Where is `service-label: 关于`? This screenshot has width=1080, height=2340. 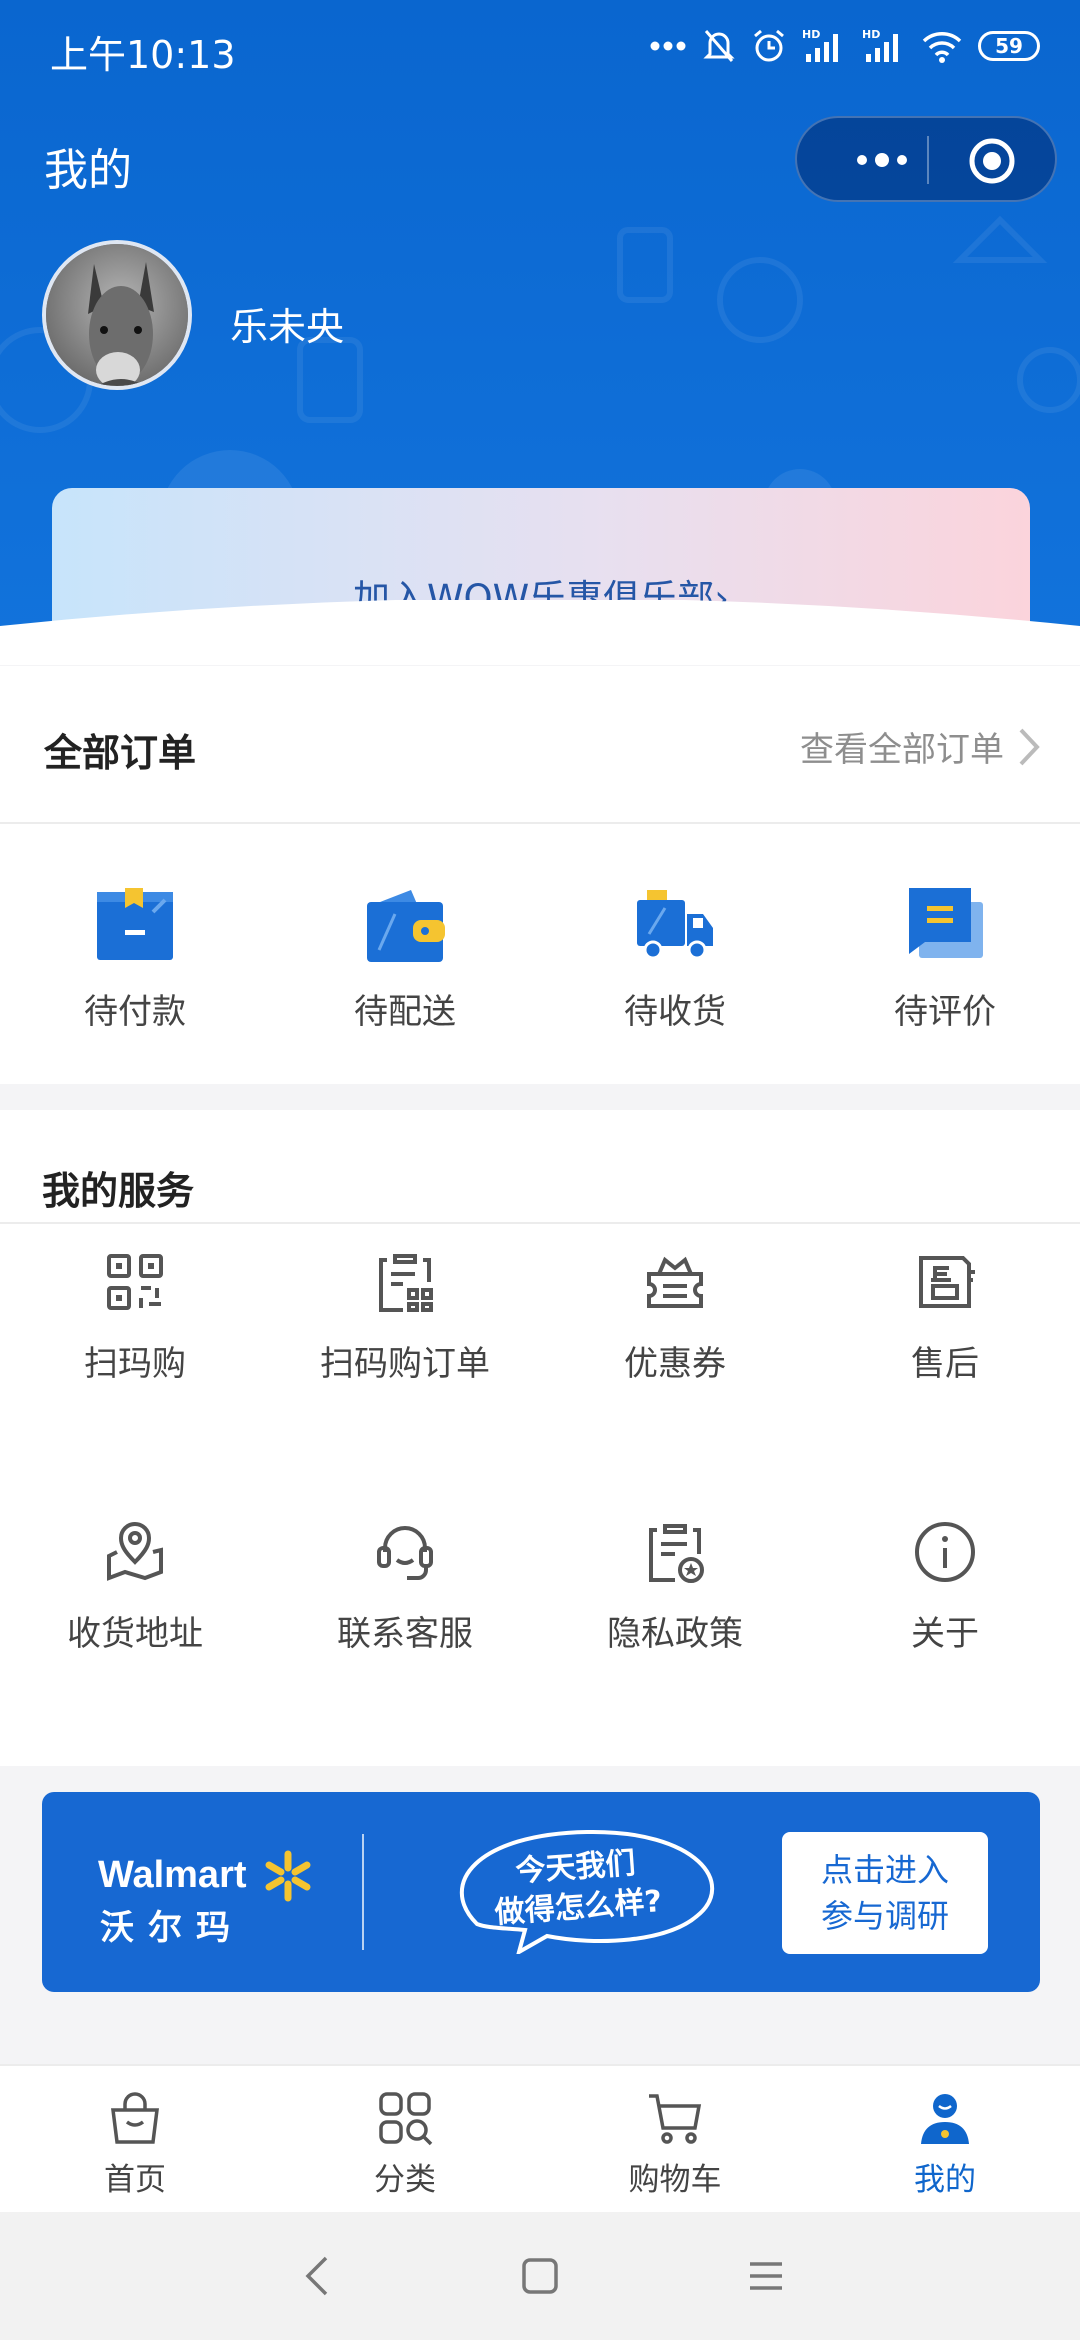
service-label: 关于 is located at coordinates (945, 1634).